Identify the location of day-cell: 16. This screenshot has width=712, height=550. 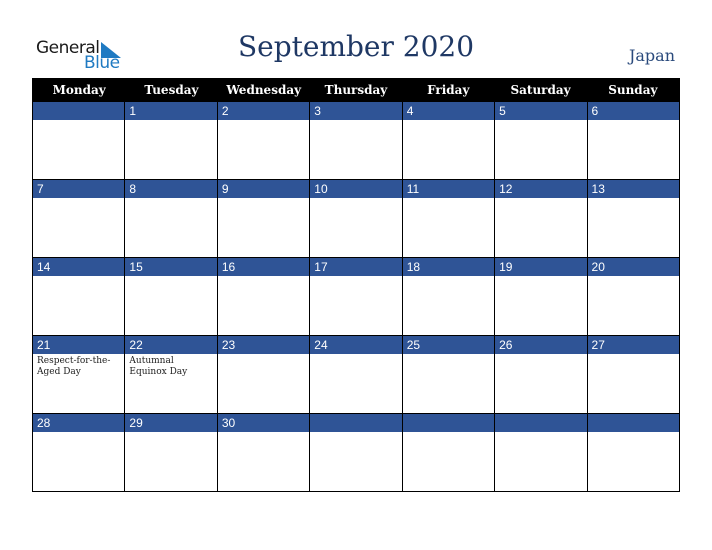
(264, 296).